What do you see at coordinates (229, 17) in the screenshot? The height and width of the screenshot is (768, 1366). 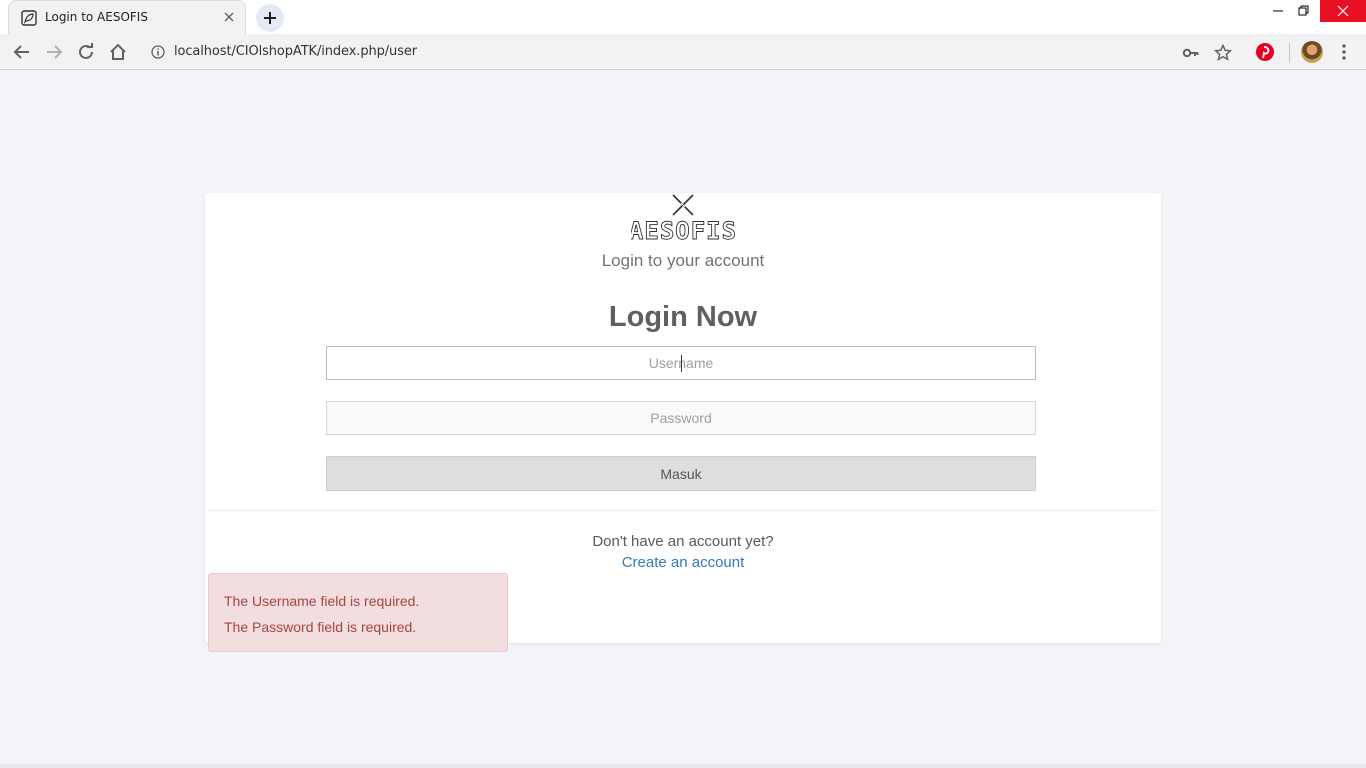 I see `tab-close-icon` at bounding box center [229, 17].